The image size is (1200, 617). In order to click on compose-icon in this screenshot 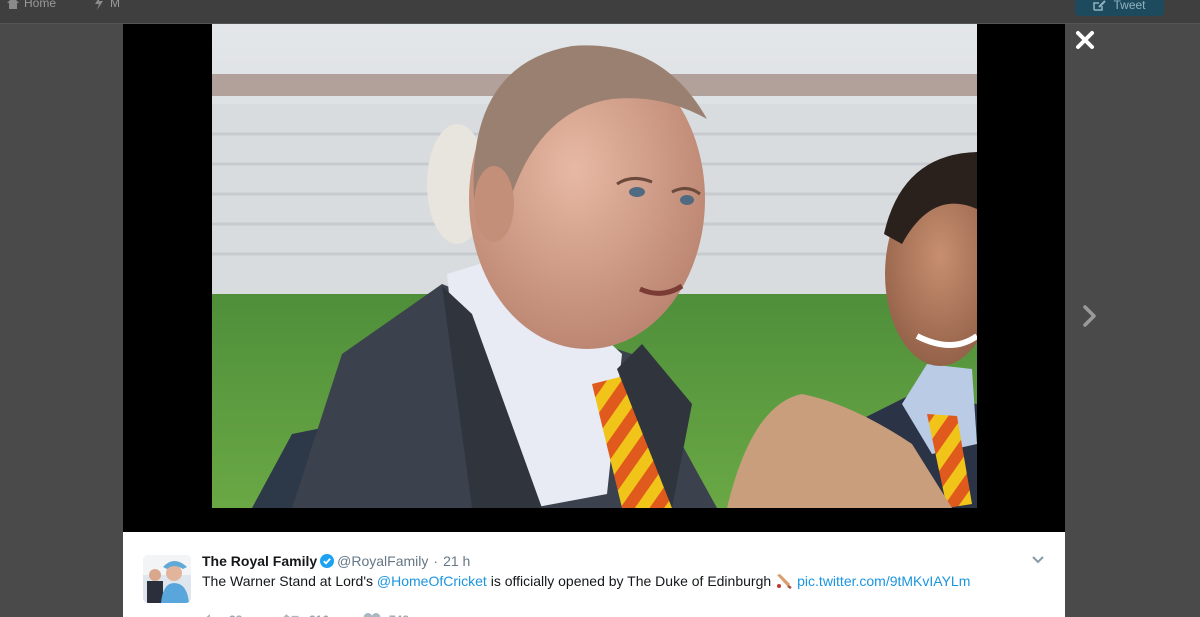, I will do `click(1100, 5)`.